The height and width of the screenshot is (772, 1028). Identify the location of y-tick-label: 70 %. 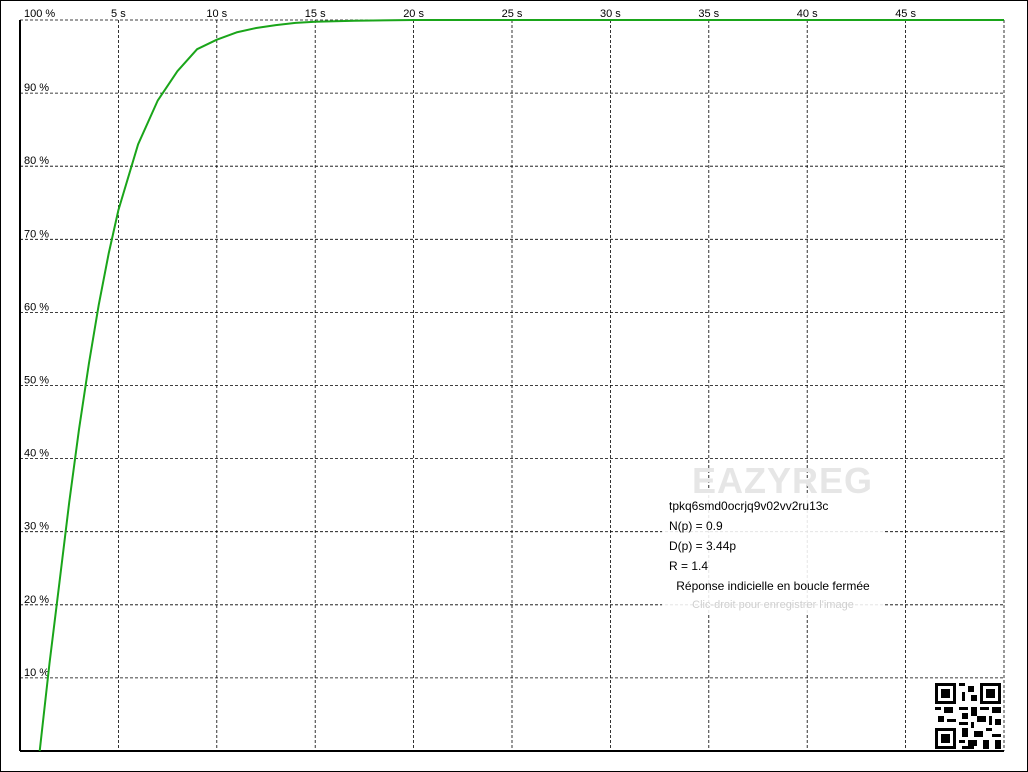
(36, 234).